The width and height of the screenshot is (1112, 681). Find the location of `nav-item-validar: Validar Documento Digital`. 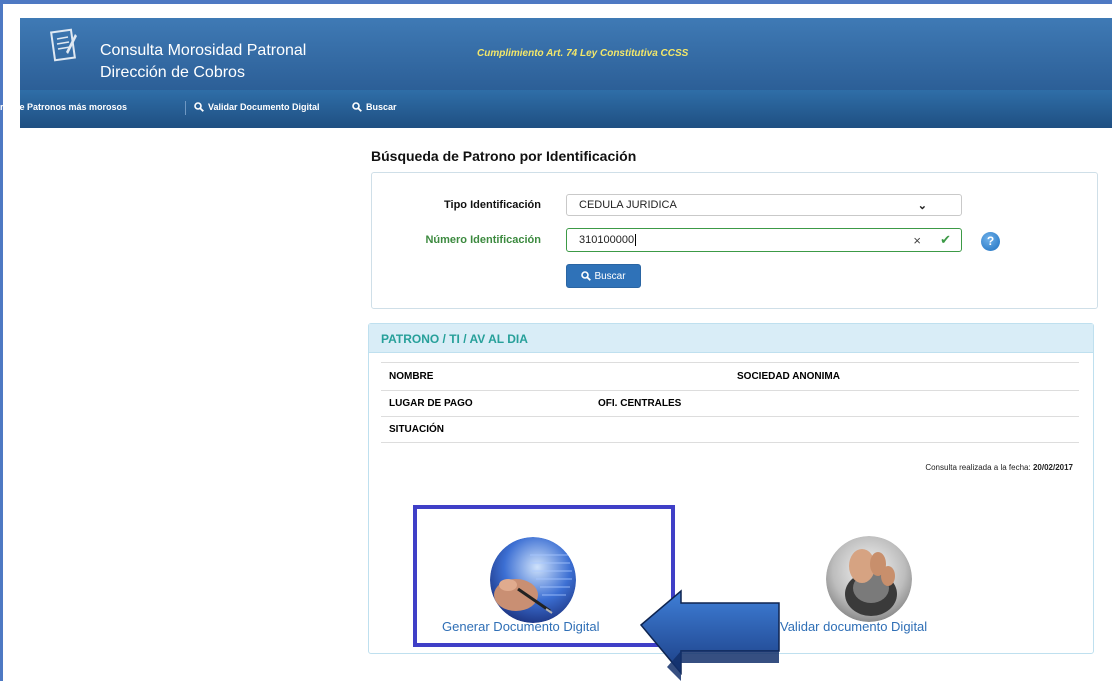

nav-item-validar: Validar Documento Digital is located at coordinates (257, 107).